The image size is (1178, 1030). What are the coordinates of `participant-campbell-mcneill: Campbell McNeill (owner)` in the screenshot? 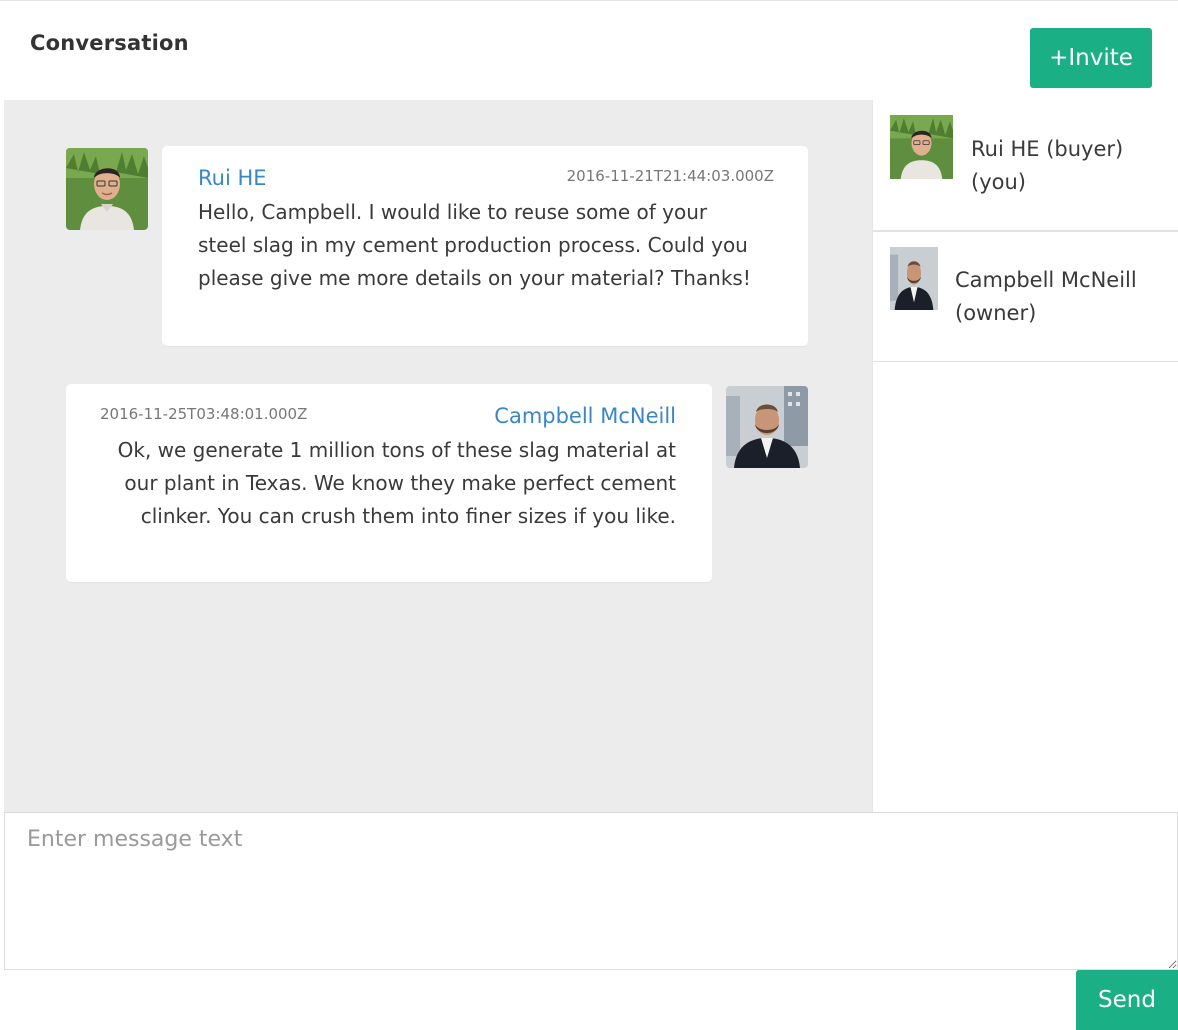 It's located at (1025, 296).